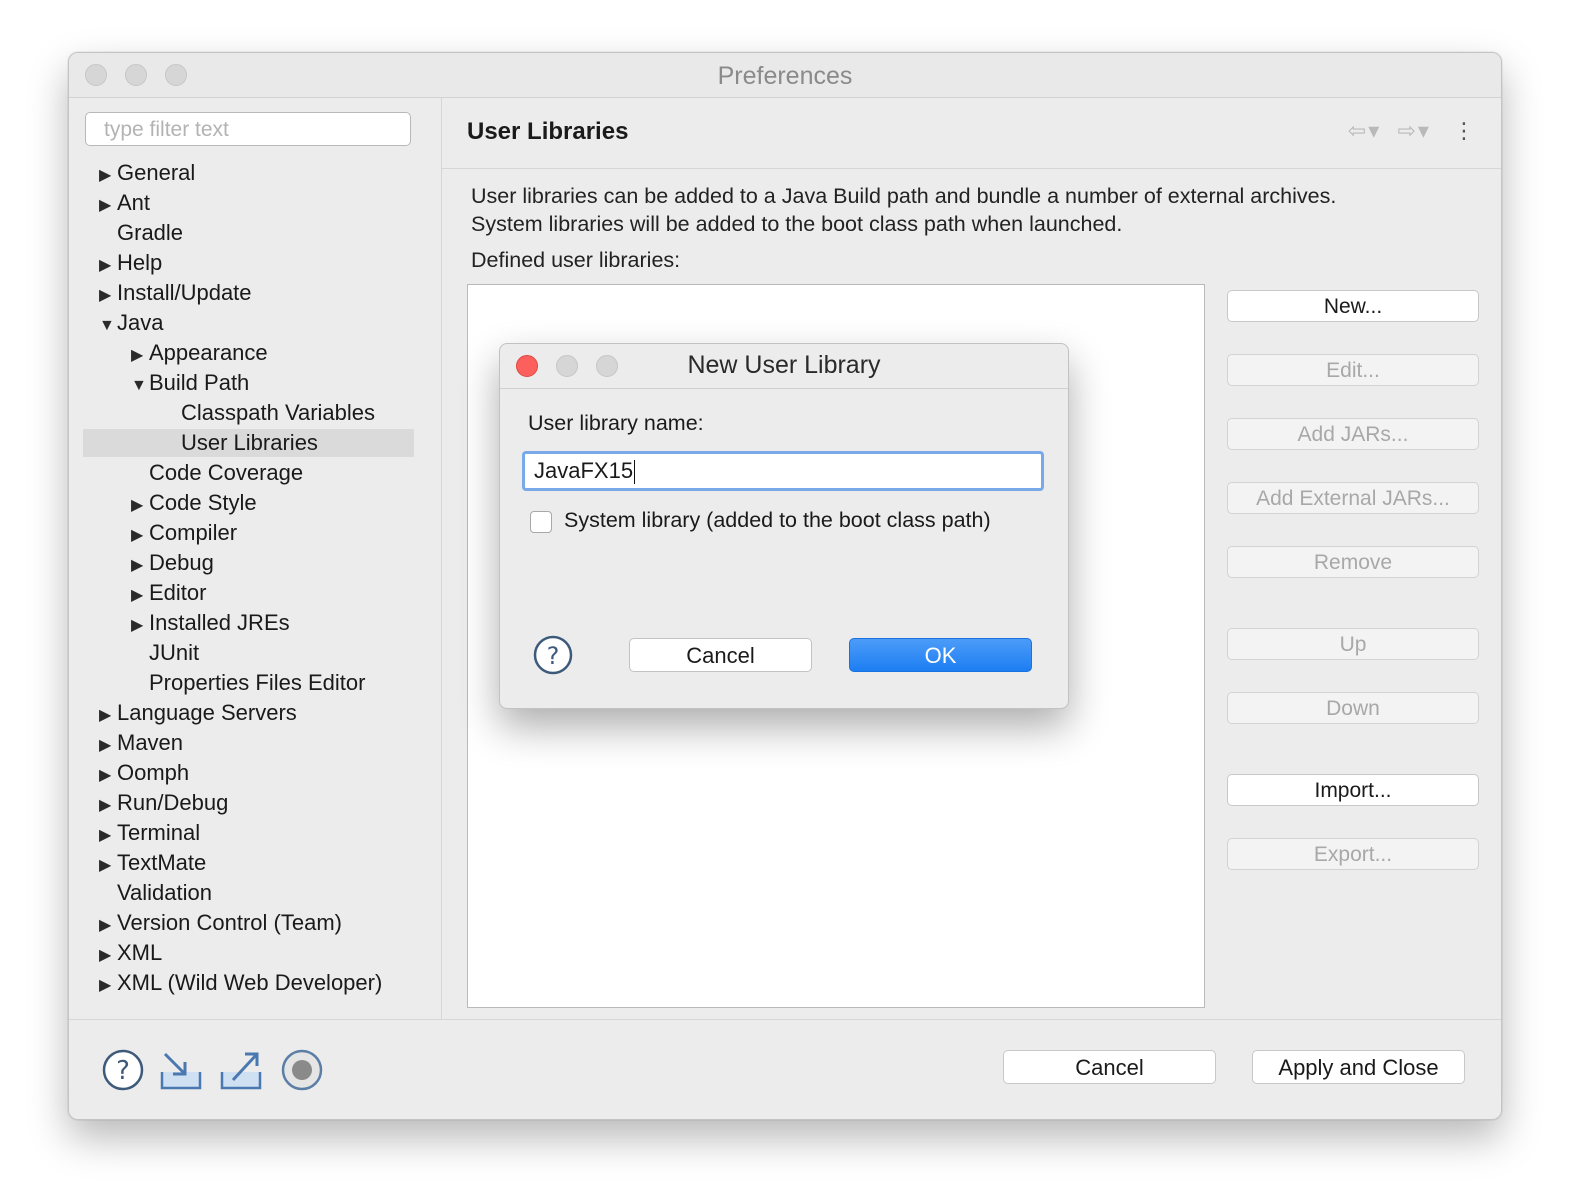 This screenshot has height=1204, width=1570. Describe the element at coordinates (1353, 562) in the screenshot. I see `remove-button: Remove` at that location.